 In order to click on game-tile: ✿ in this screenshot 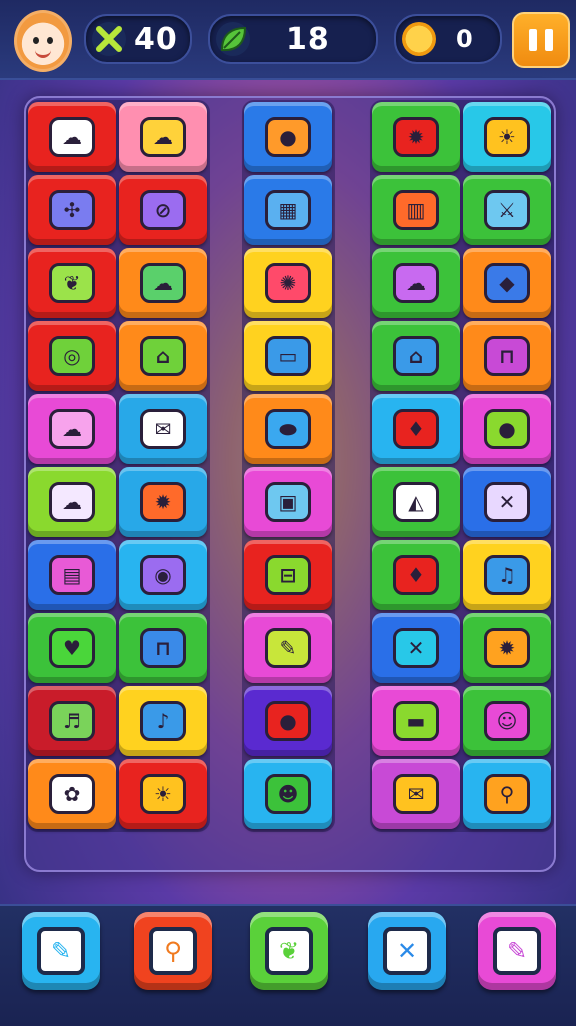, I will do `click(72, 794)`.